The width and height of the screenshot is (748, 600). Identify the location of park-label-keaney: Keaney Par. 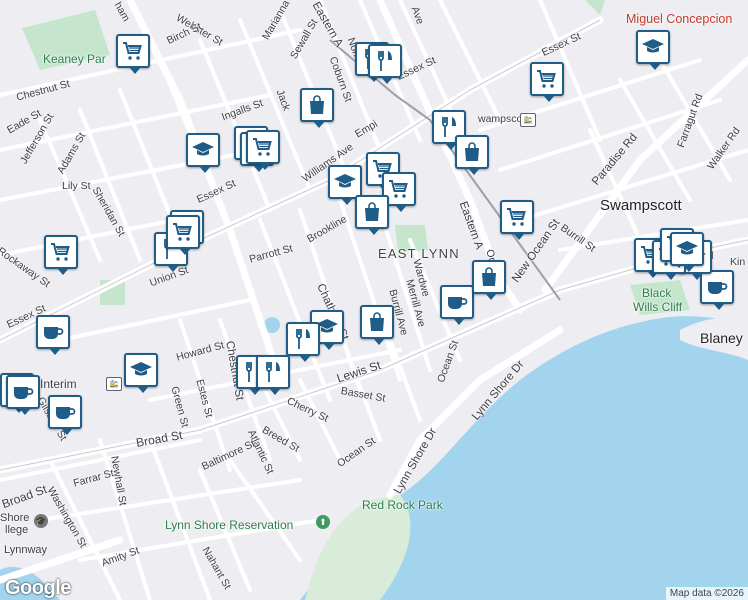
(74, 59).